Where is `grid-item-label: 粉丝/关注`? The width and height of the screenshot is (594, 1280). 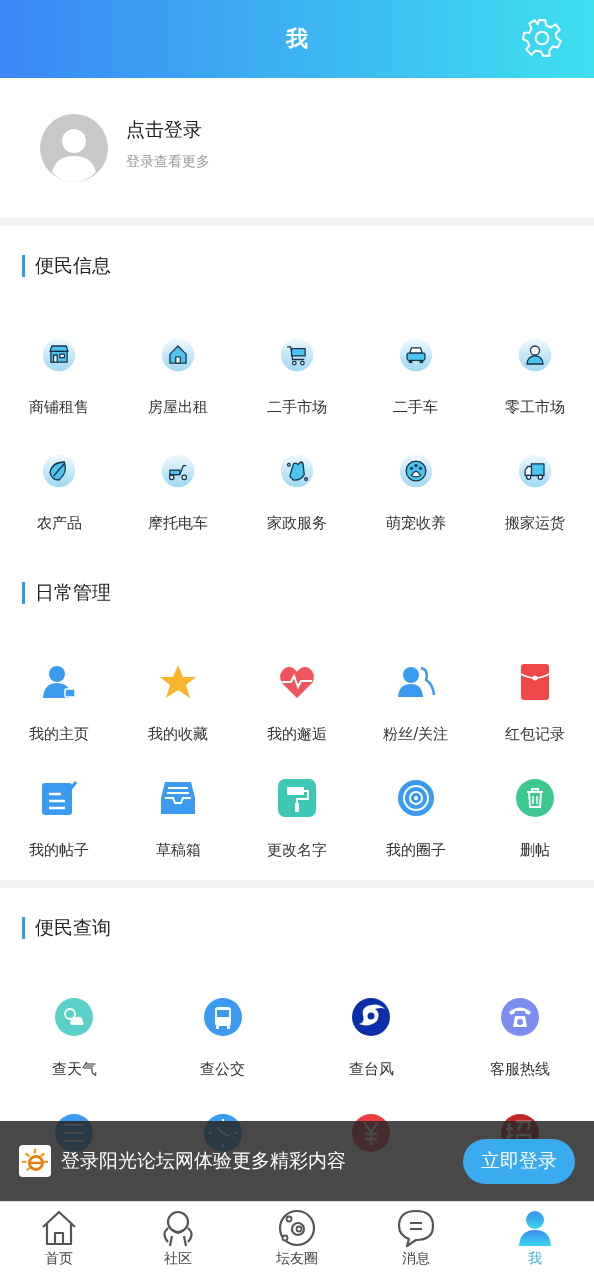
grid-item-label: 粉丝/关注 is located at coordinates (416, 734).